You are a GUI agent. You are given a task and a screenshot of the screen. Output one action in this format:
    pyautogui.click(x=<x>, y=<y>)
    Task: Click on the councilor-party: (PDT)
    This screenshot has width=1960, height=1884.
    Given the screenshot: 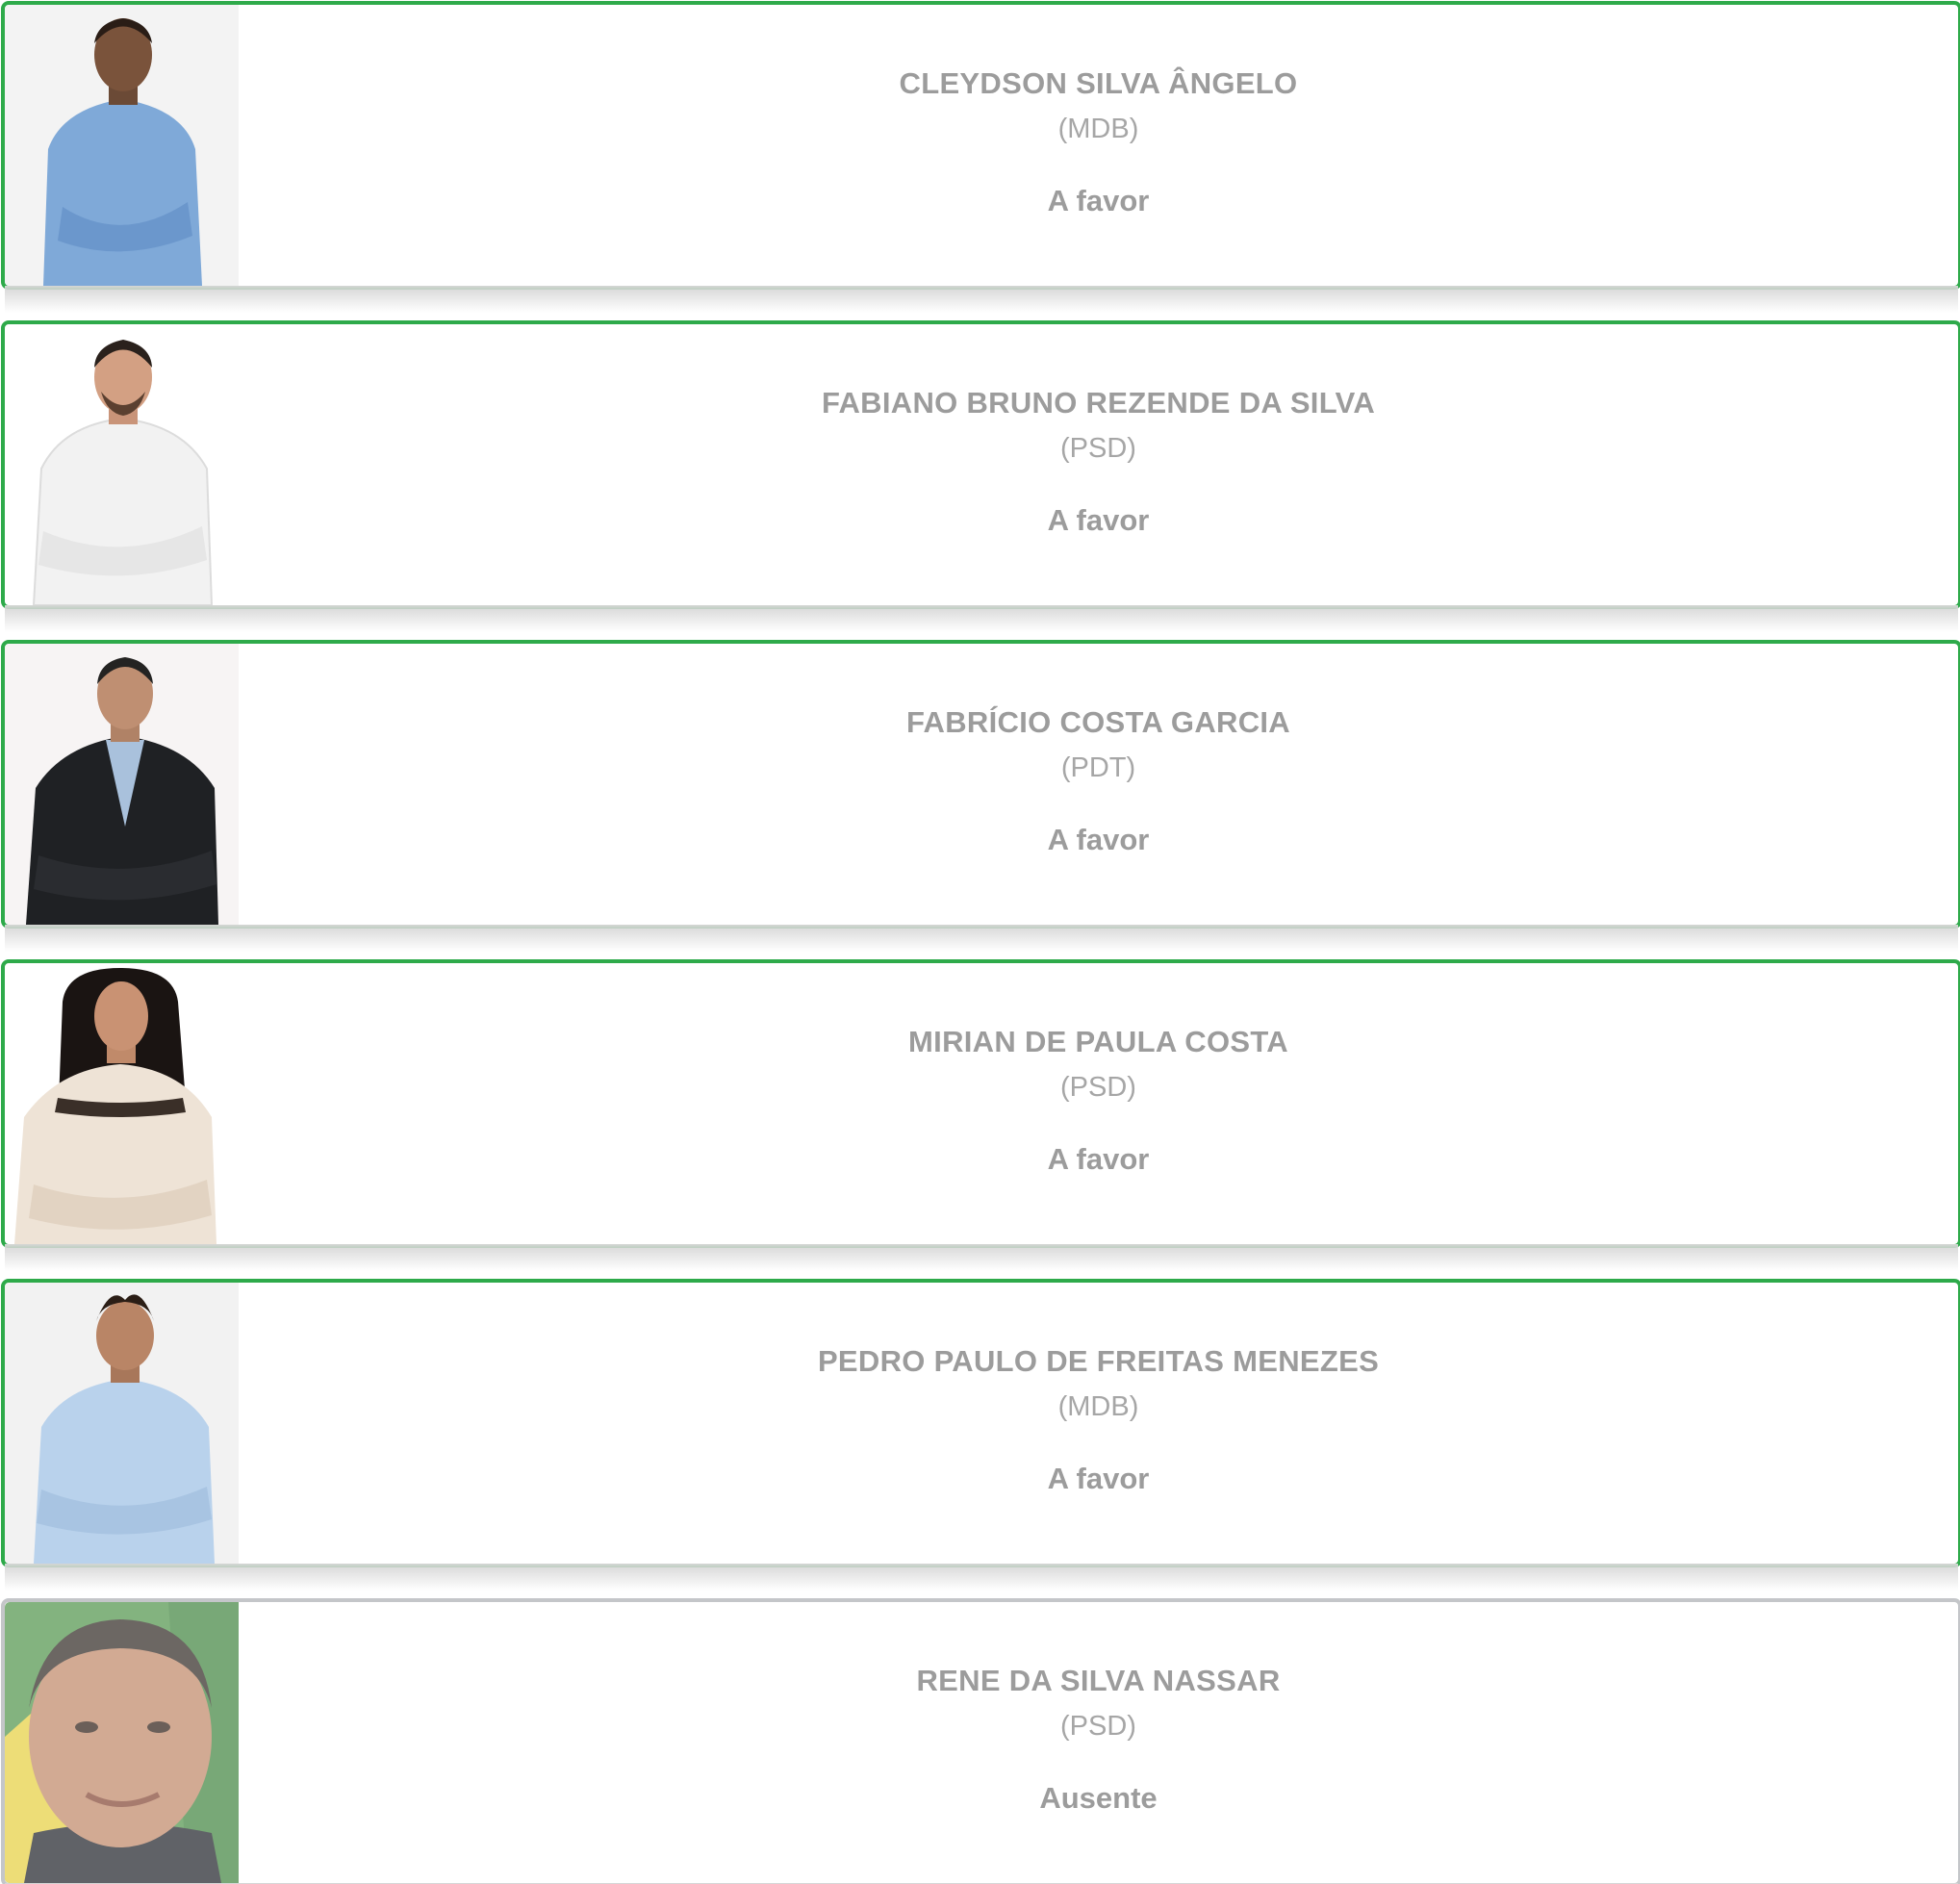 What is the action you would take?
    pyautogui.click(x=1098, y=767)
    